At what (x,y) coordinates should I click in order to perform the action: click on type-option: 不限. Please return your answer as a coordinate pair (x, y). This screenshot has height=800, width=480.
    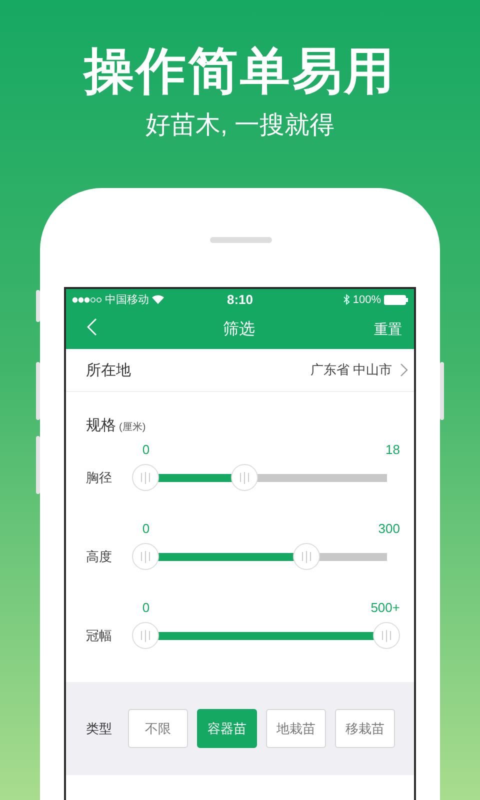
    Looking at the image, I should click on (158, 728).